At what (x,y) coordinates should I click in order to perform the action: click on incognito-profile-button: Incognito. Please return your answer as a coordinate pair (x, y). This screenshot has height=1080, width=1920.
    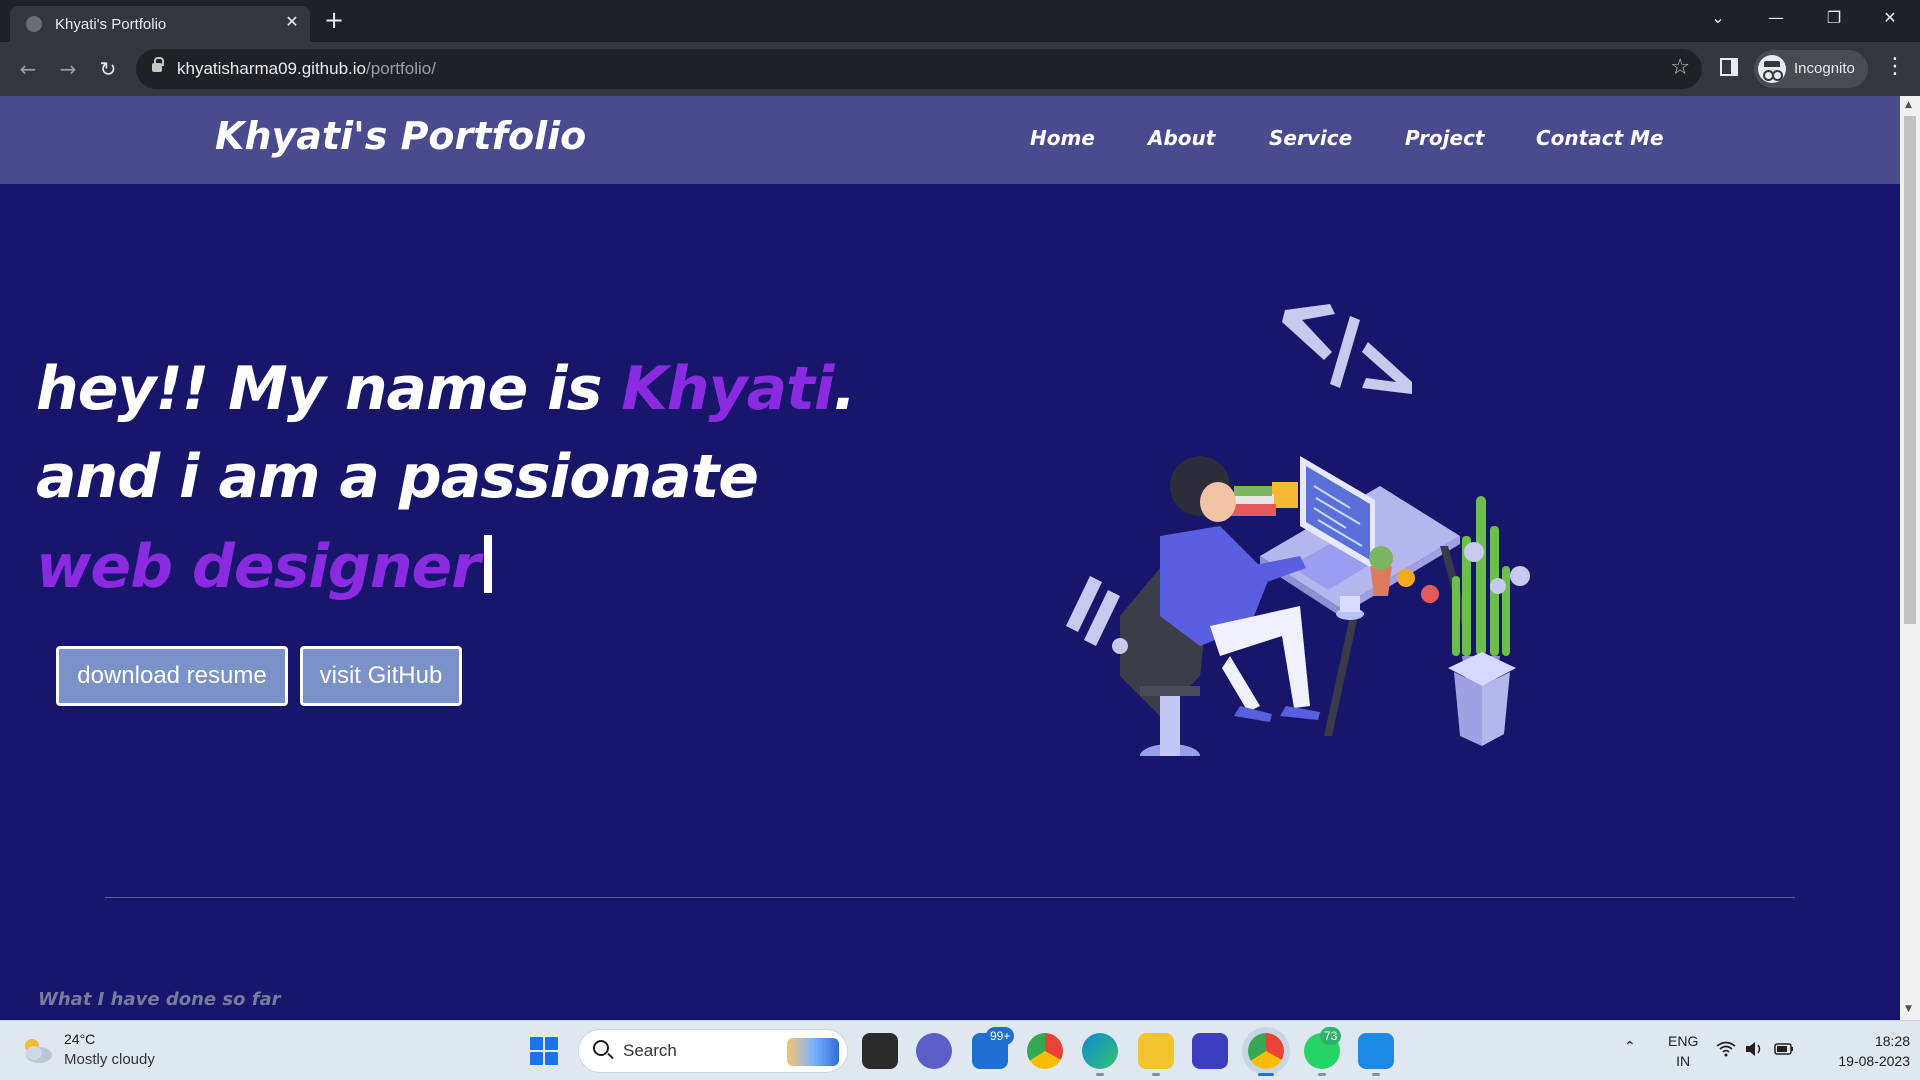
    Looking at the image, I should click on (1811, 69).